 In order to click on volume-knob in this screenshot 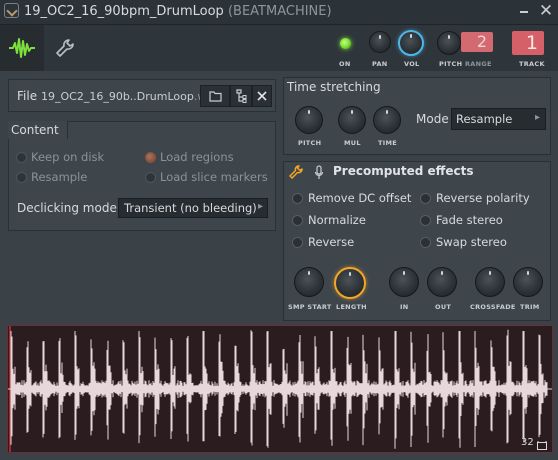, I will do `click(411, 43)`.